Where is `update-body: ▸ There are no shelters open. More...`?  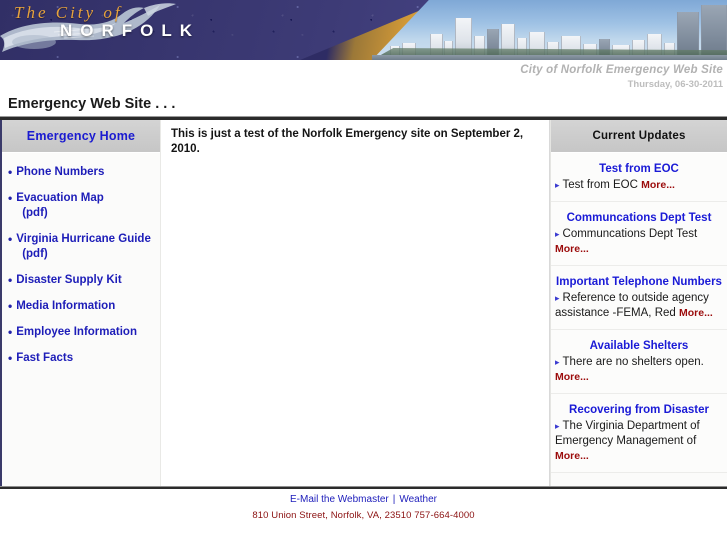 update-body: ▸ There are no shelters open. More... is located at coordinates (639, 370).